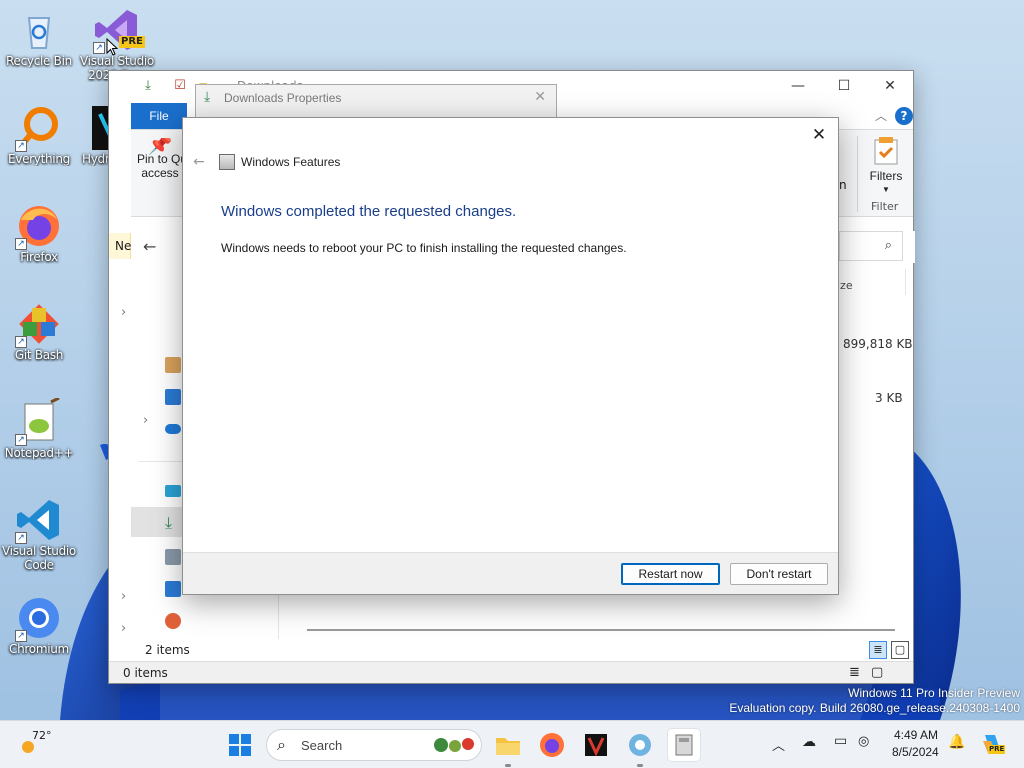 This screenshot has height=768, width=1024. What do you see at coordinates (871, 246) in the screenshot?
I see `search-box: ⌕` at bounding box center [871, 246].